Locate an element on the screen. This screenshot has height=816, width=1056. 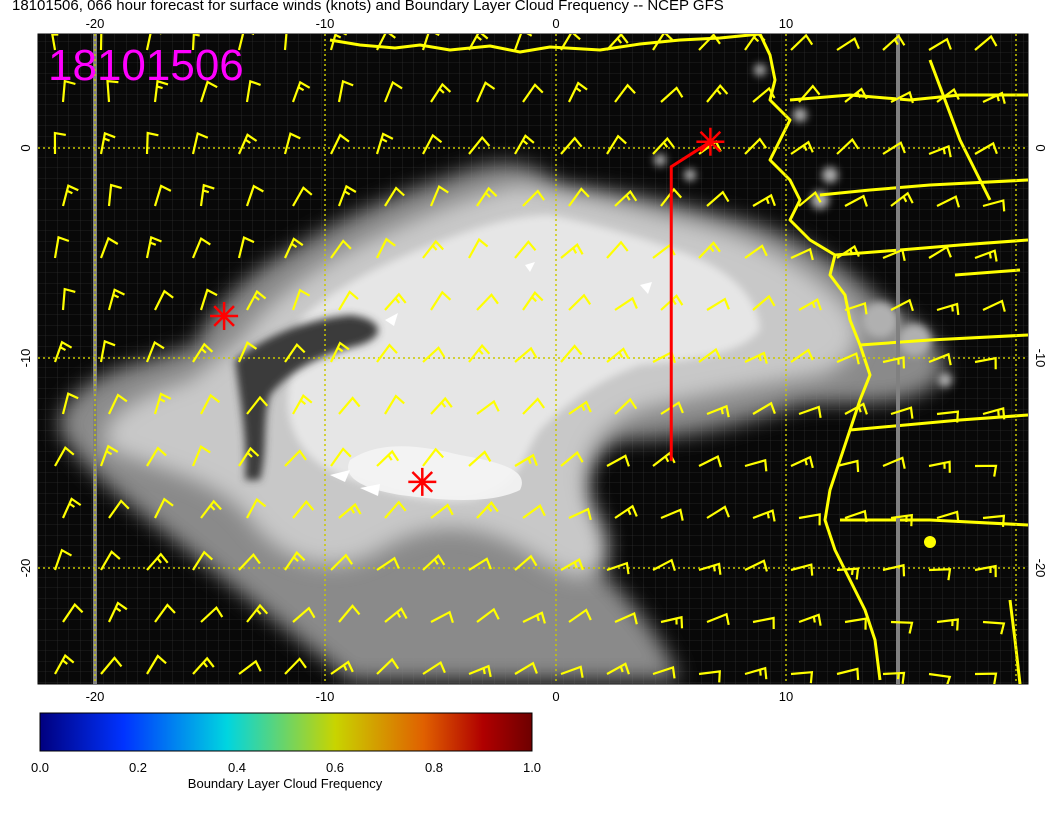
island is located at coordinates (930, 542).